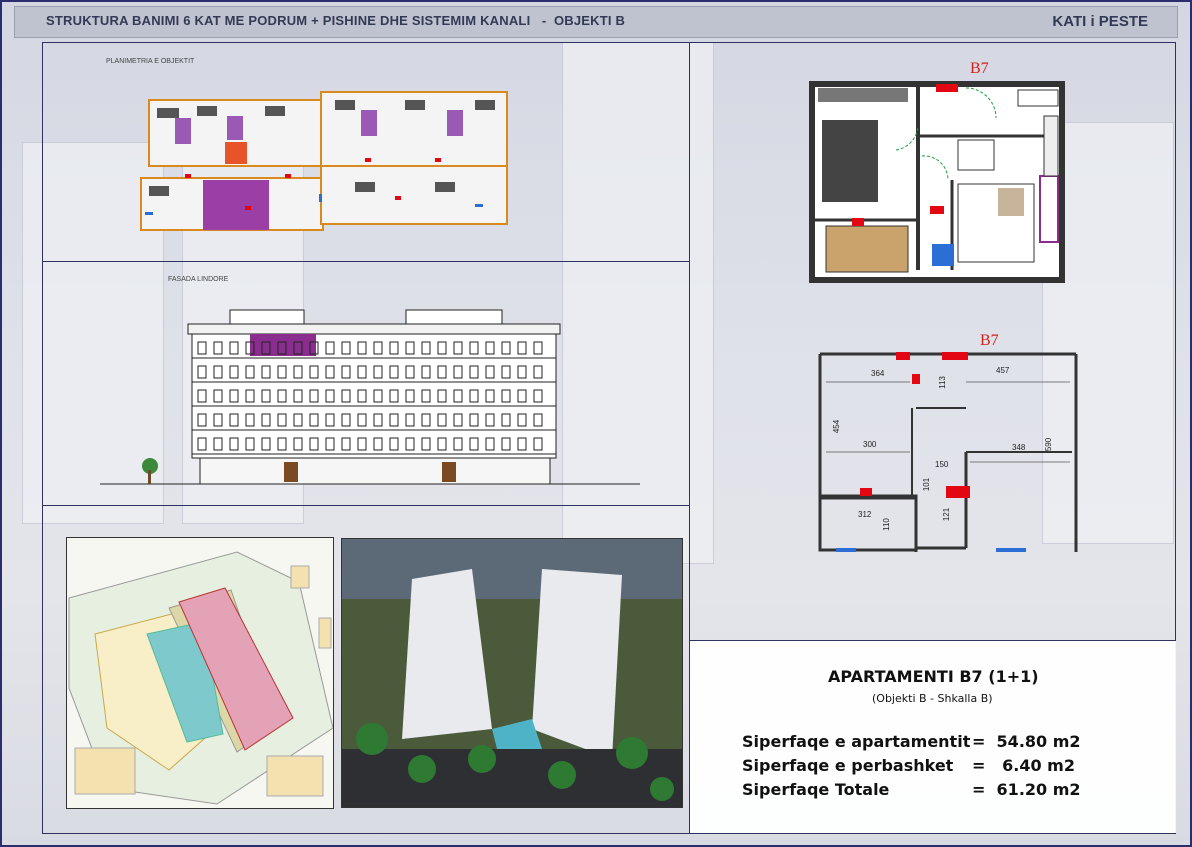 The width and height of the screenshot is (1192, 847). Describe the element at coordinates (1003, 370) in the screenshot. I see `dim-457: 457` at that location.